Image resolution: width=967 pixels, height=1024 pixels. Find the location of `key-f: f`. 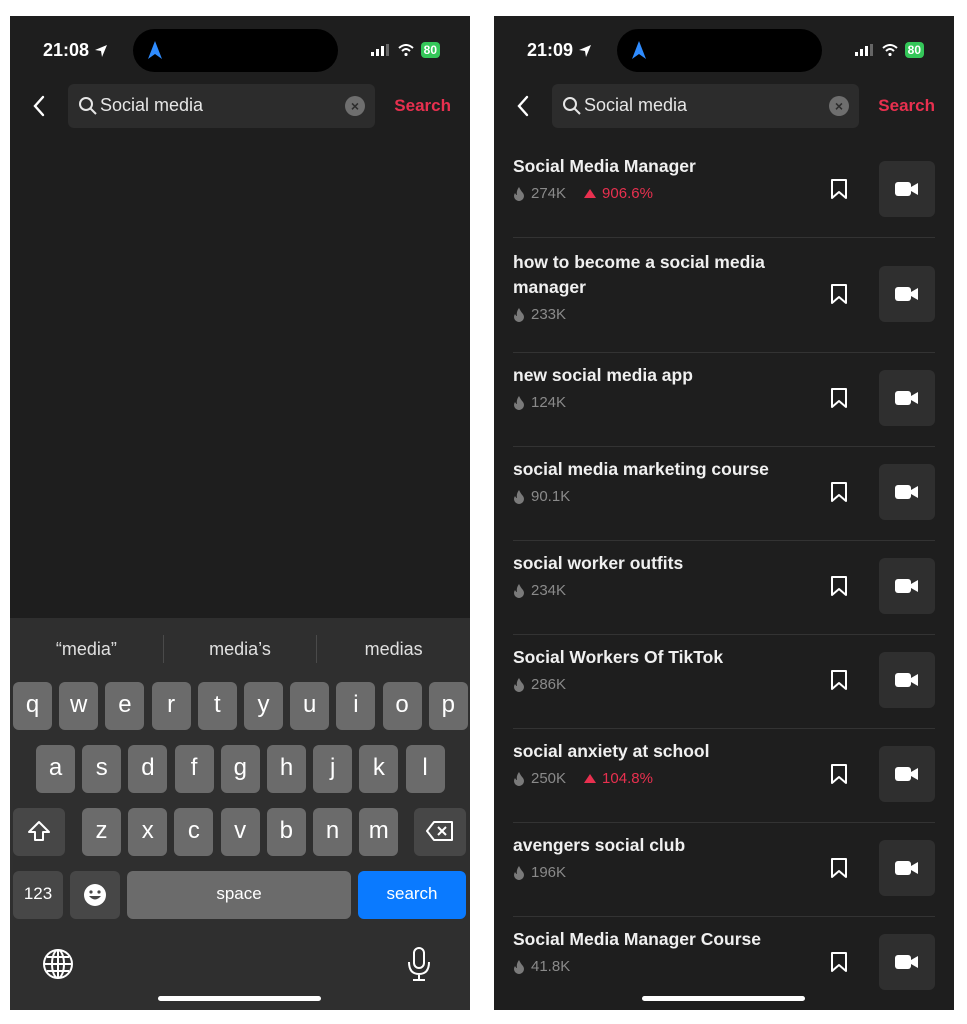

key-f: f is located at coordinates (194, 769).